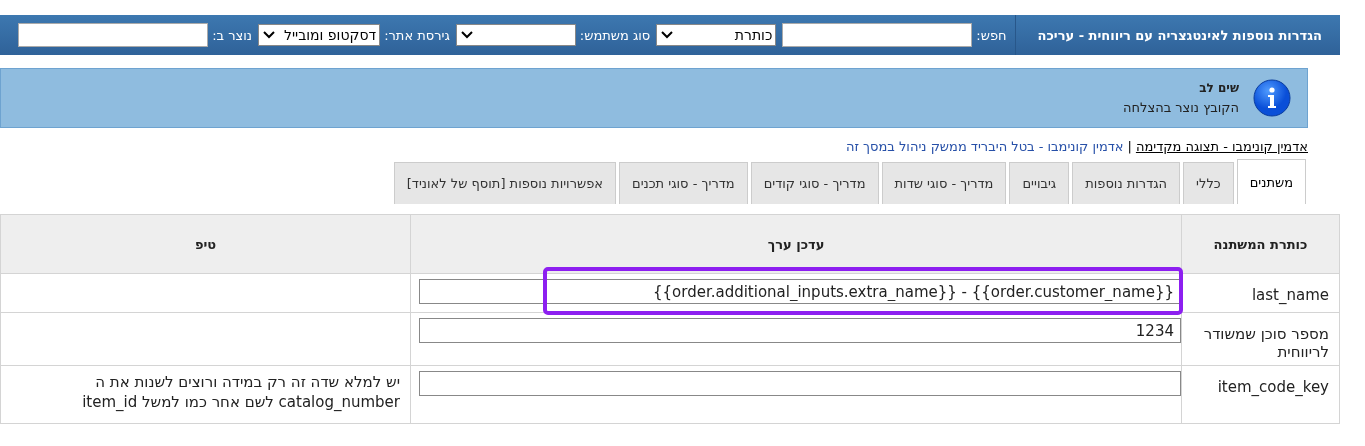 Image resolution: width=1365 pixels, height=446 pixels. What do you see at coordinates (984, 146) in the screenshot?
I see `link: אדמין קונימבו - בטל היבריד ממשק ניהול במסך זה` at bounding box center [984, 146].